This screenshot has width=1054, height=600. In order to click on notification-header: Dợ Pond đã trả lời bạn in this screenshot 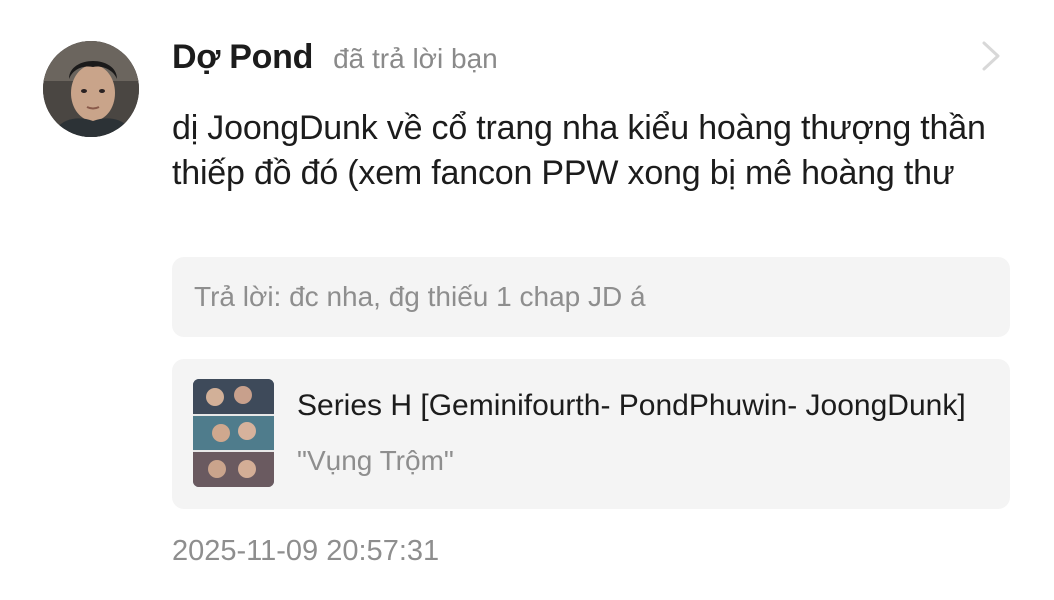, I will do `click(335, 59)`.